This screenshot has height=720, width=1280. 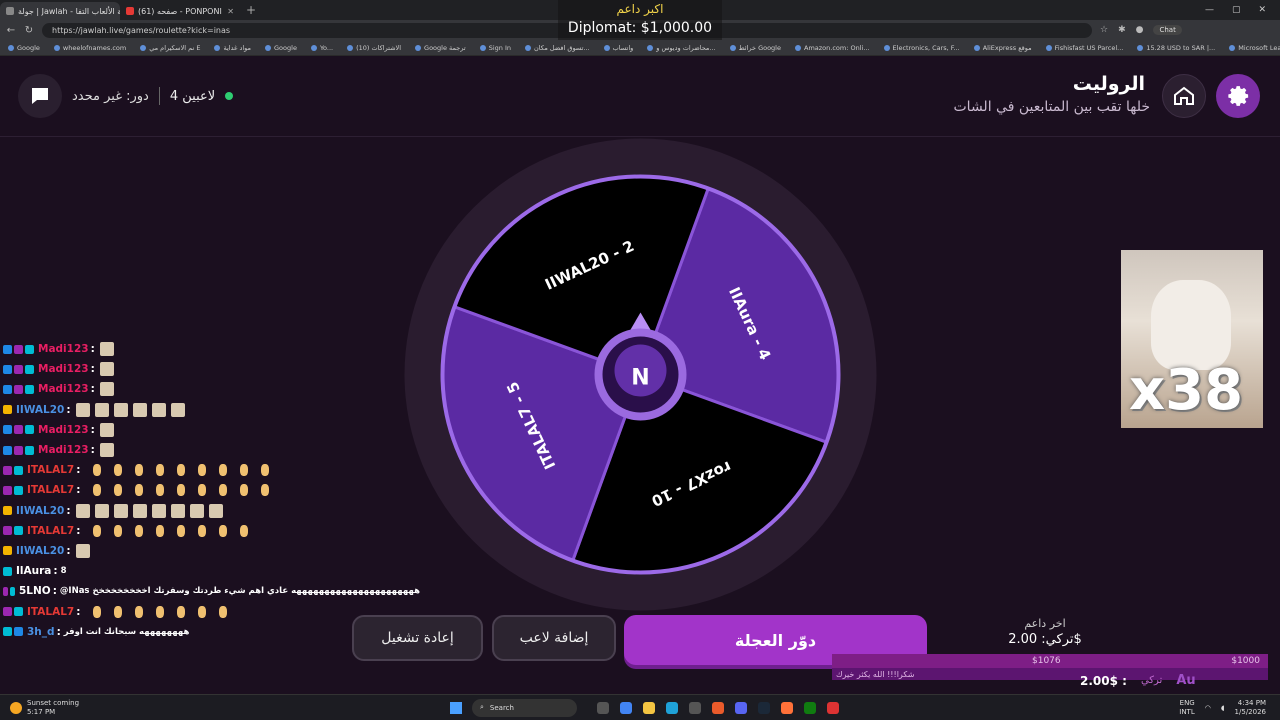 What do you see at coordinates (1209, 10) in the screenshot?
I see `minimize-icon: —` at bounding box center [1209, 10].